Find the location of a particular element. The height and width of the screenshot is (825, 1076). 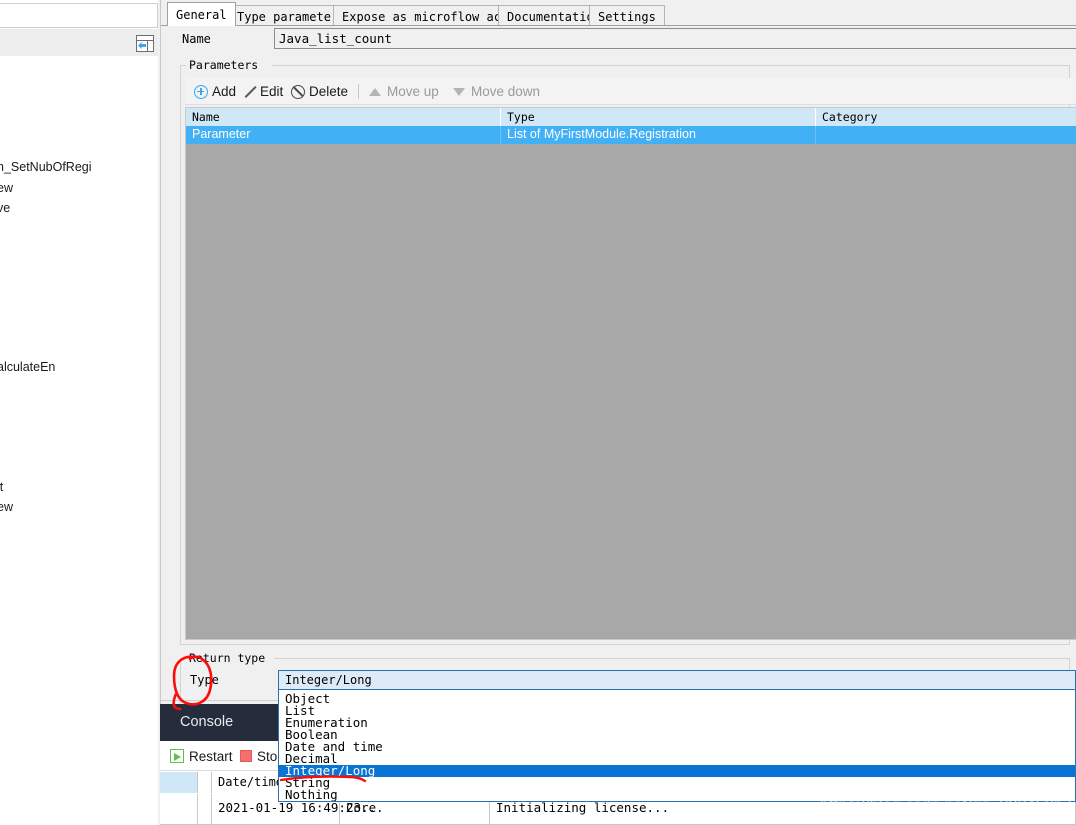

tab-settings: Settings is located at coordinates (627, 15).